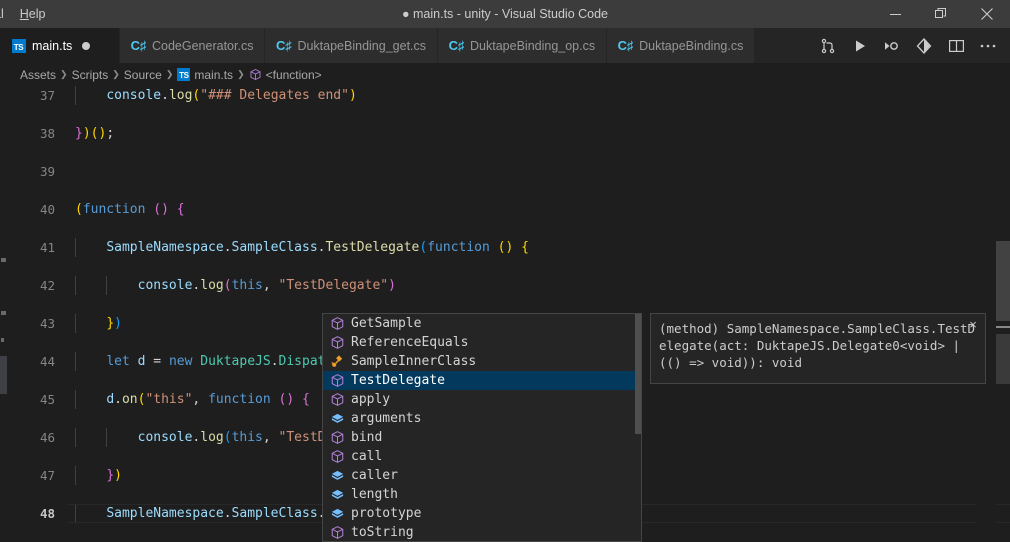  What do you see at coordinates (638, 374) in the screenshot?
I see `suggestion-scrollbar-thumb` at bounding box center [638, 374].